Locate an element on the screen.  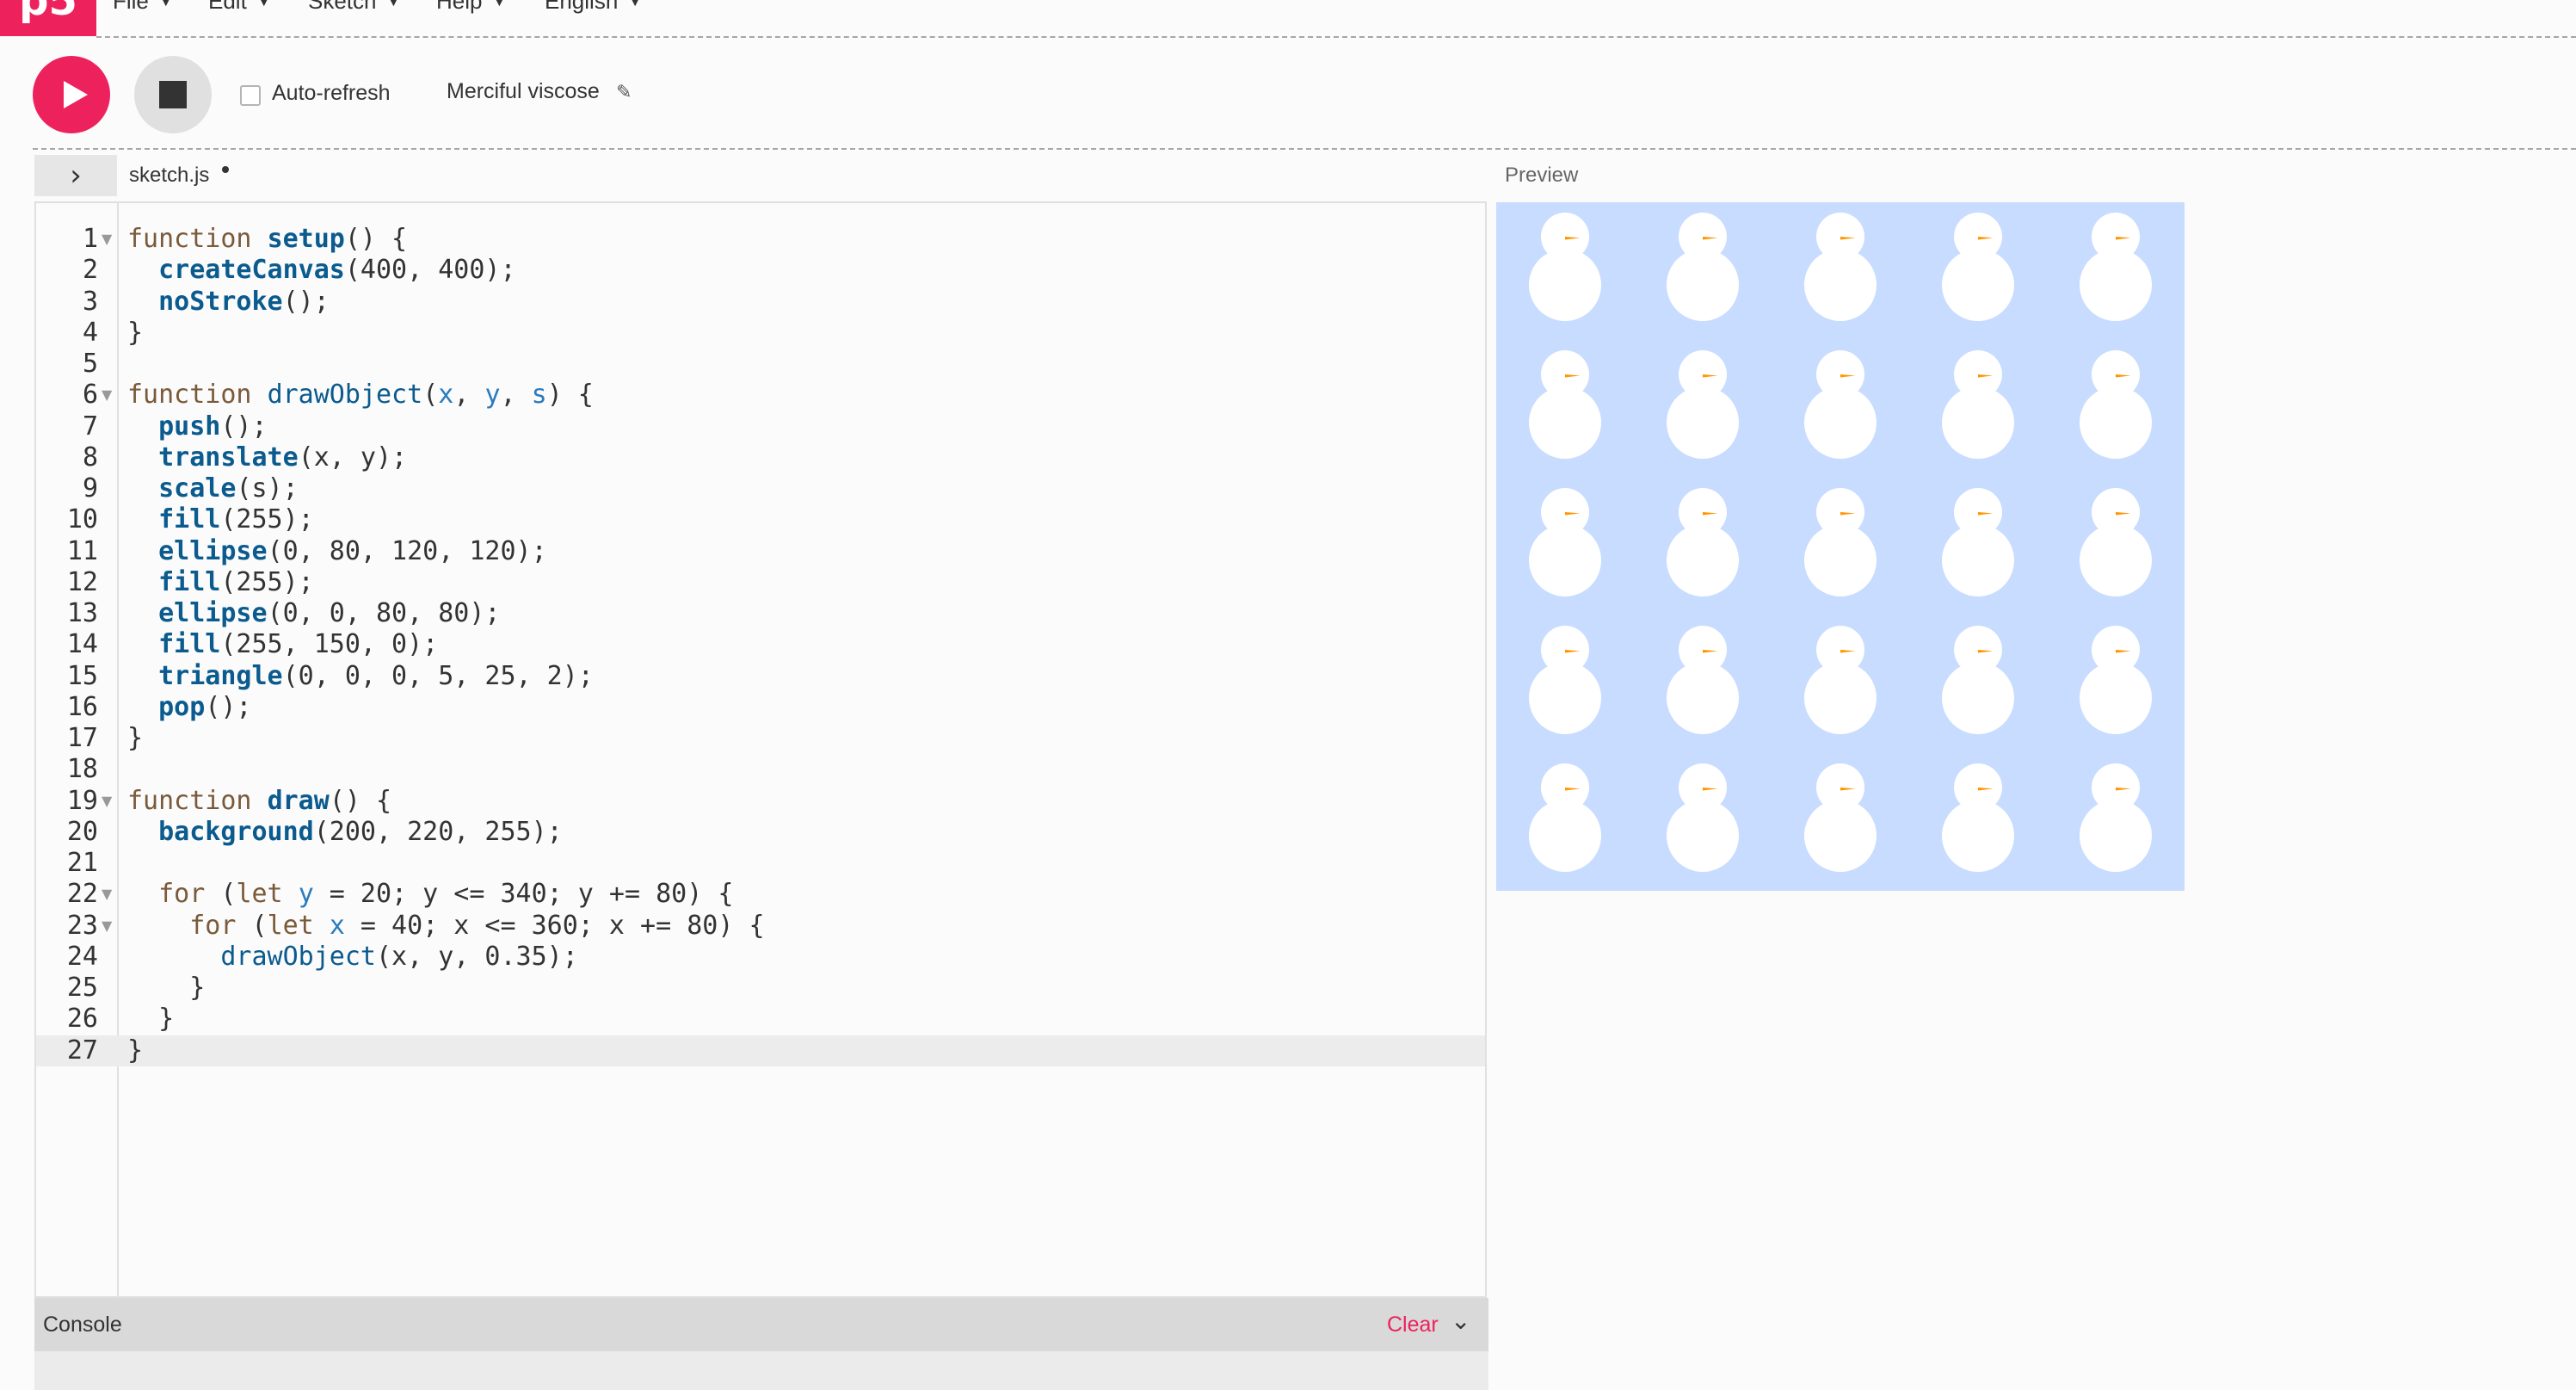
code-line: 1 ▼ function setup() { is located at coordinates (760, 239).